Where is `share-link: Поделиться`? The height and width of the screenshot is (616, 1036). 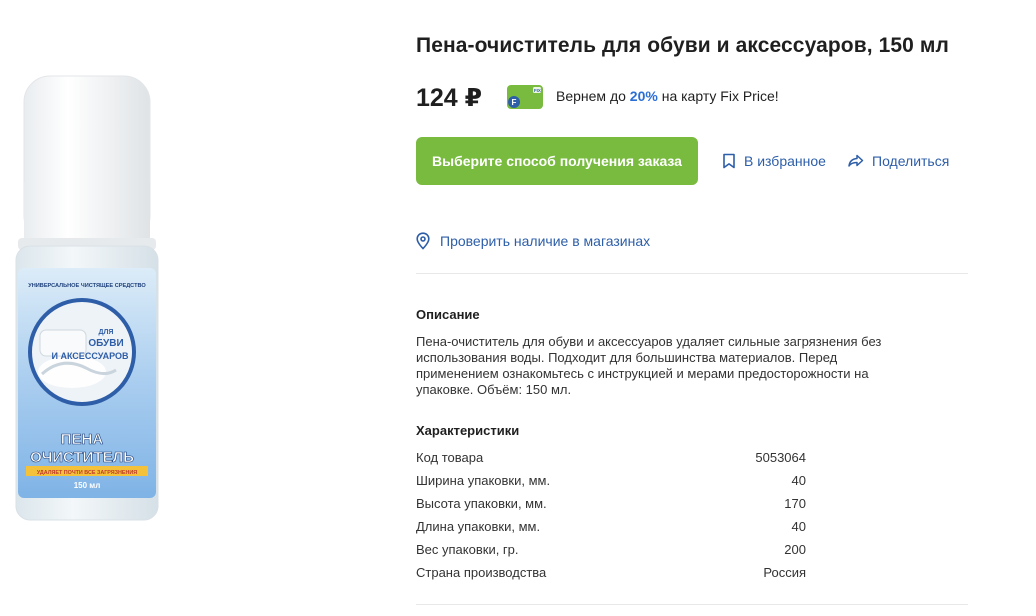
share-link: Поделиться is located at coordinates (898, 161).